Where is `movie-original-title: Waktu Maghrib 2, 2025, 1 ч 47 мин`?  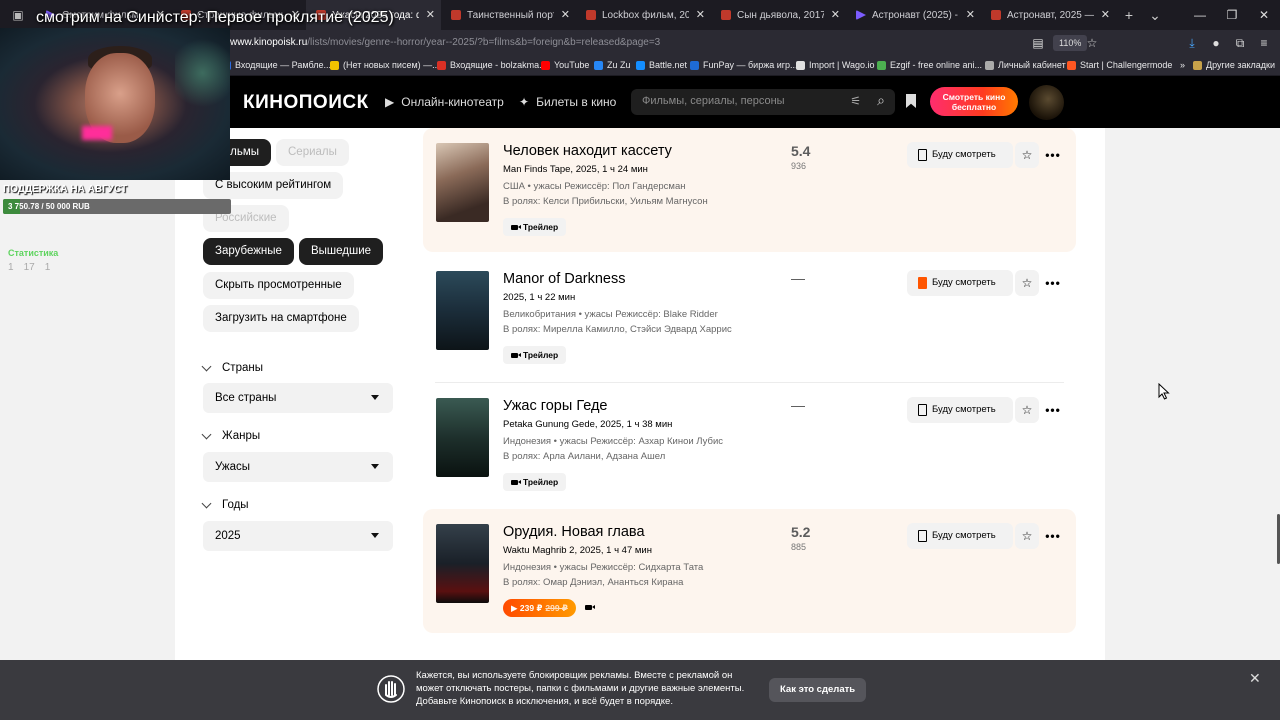
movie-original-title: Waktu Maghrib 2, 2025, 1 ч 47 мин is located at coordinates (577, 550).